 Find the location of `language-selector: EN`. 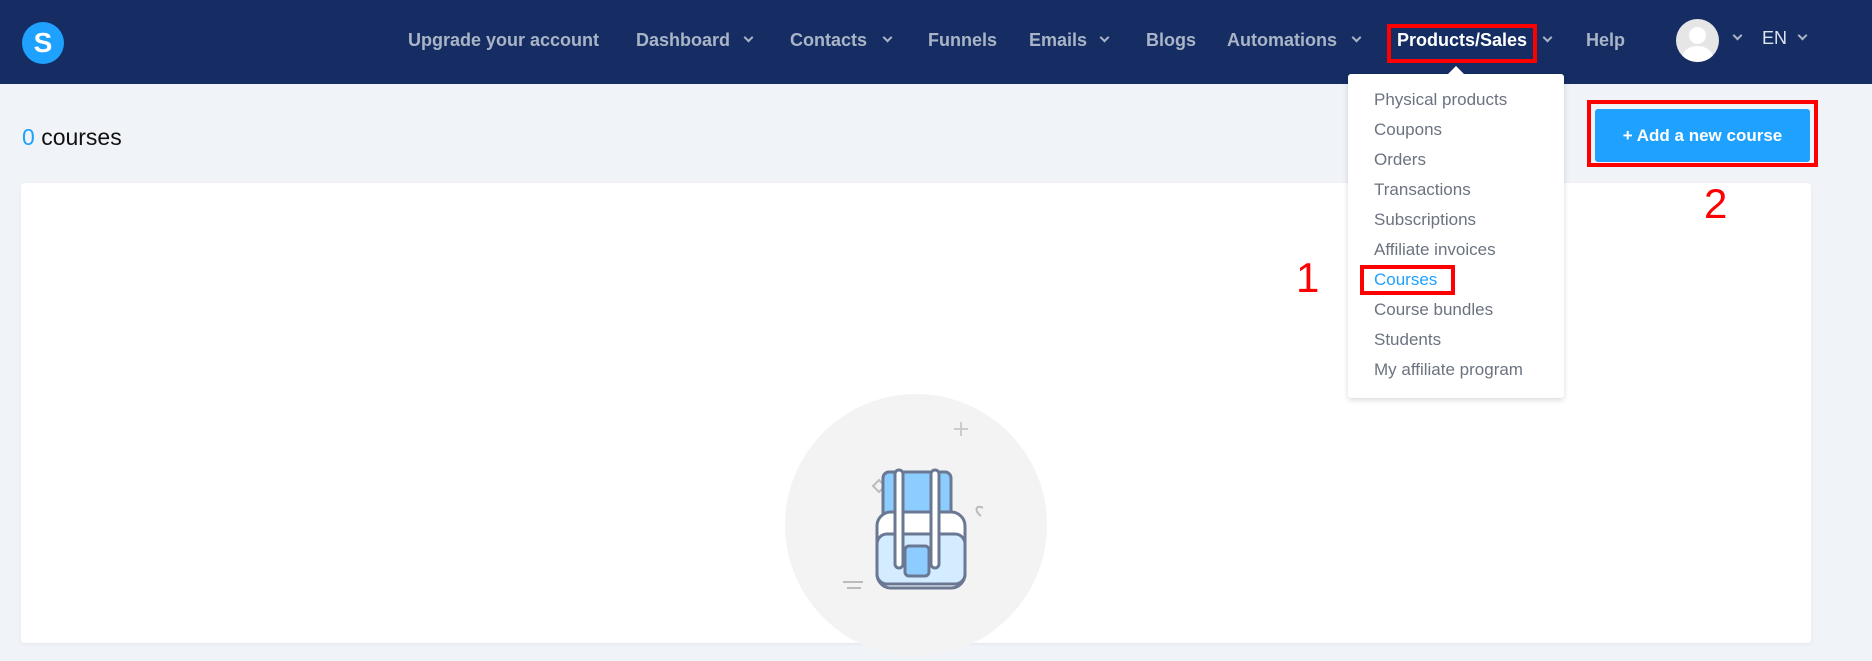

language-selector: EN is located at coordinates (1774, 38).